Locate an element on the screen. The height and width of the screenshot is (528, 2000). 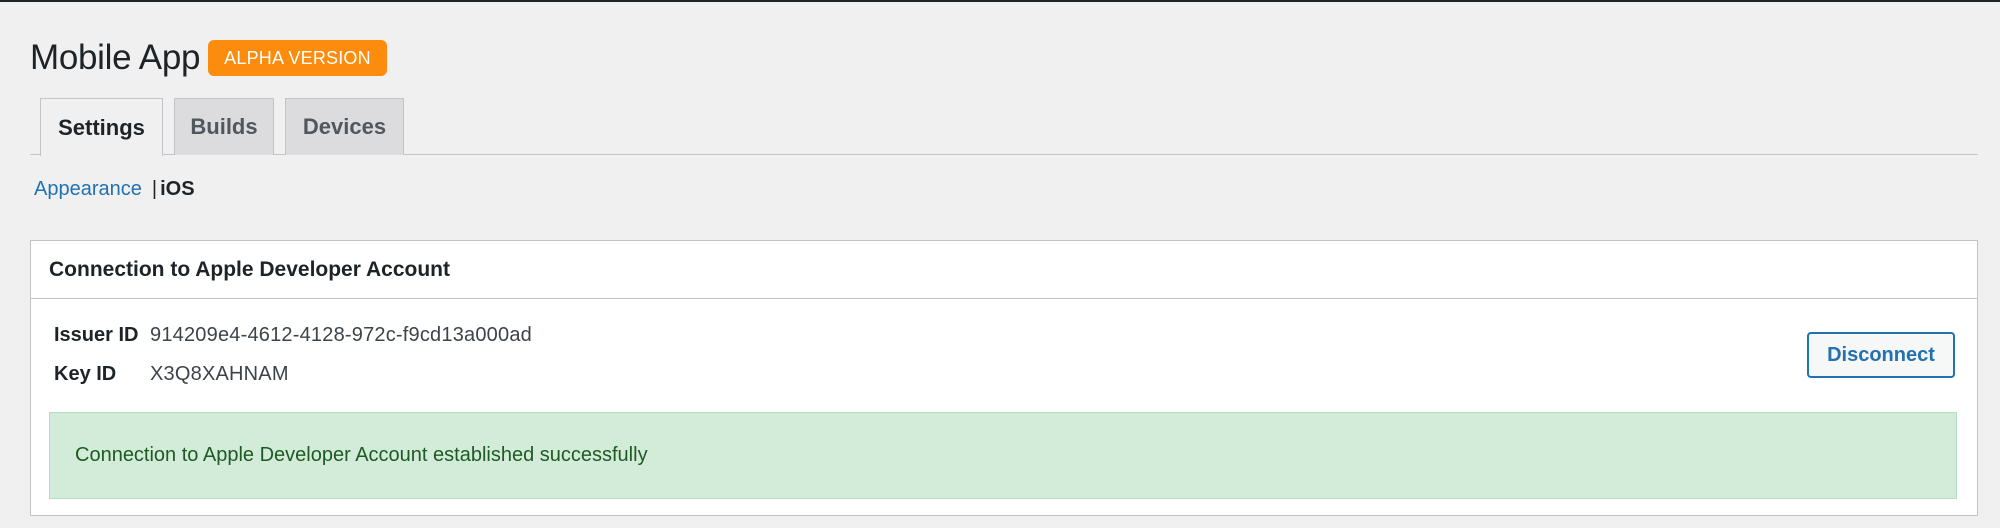
page-header: Mobile App ALPHA VERSION is located at coordinates (208, 58).